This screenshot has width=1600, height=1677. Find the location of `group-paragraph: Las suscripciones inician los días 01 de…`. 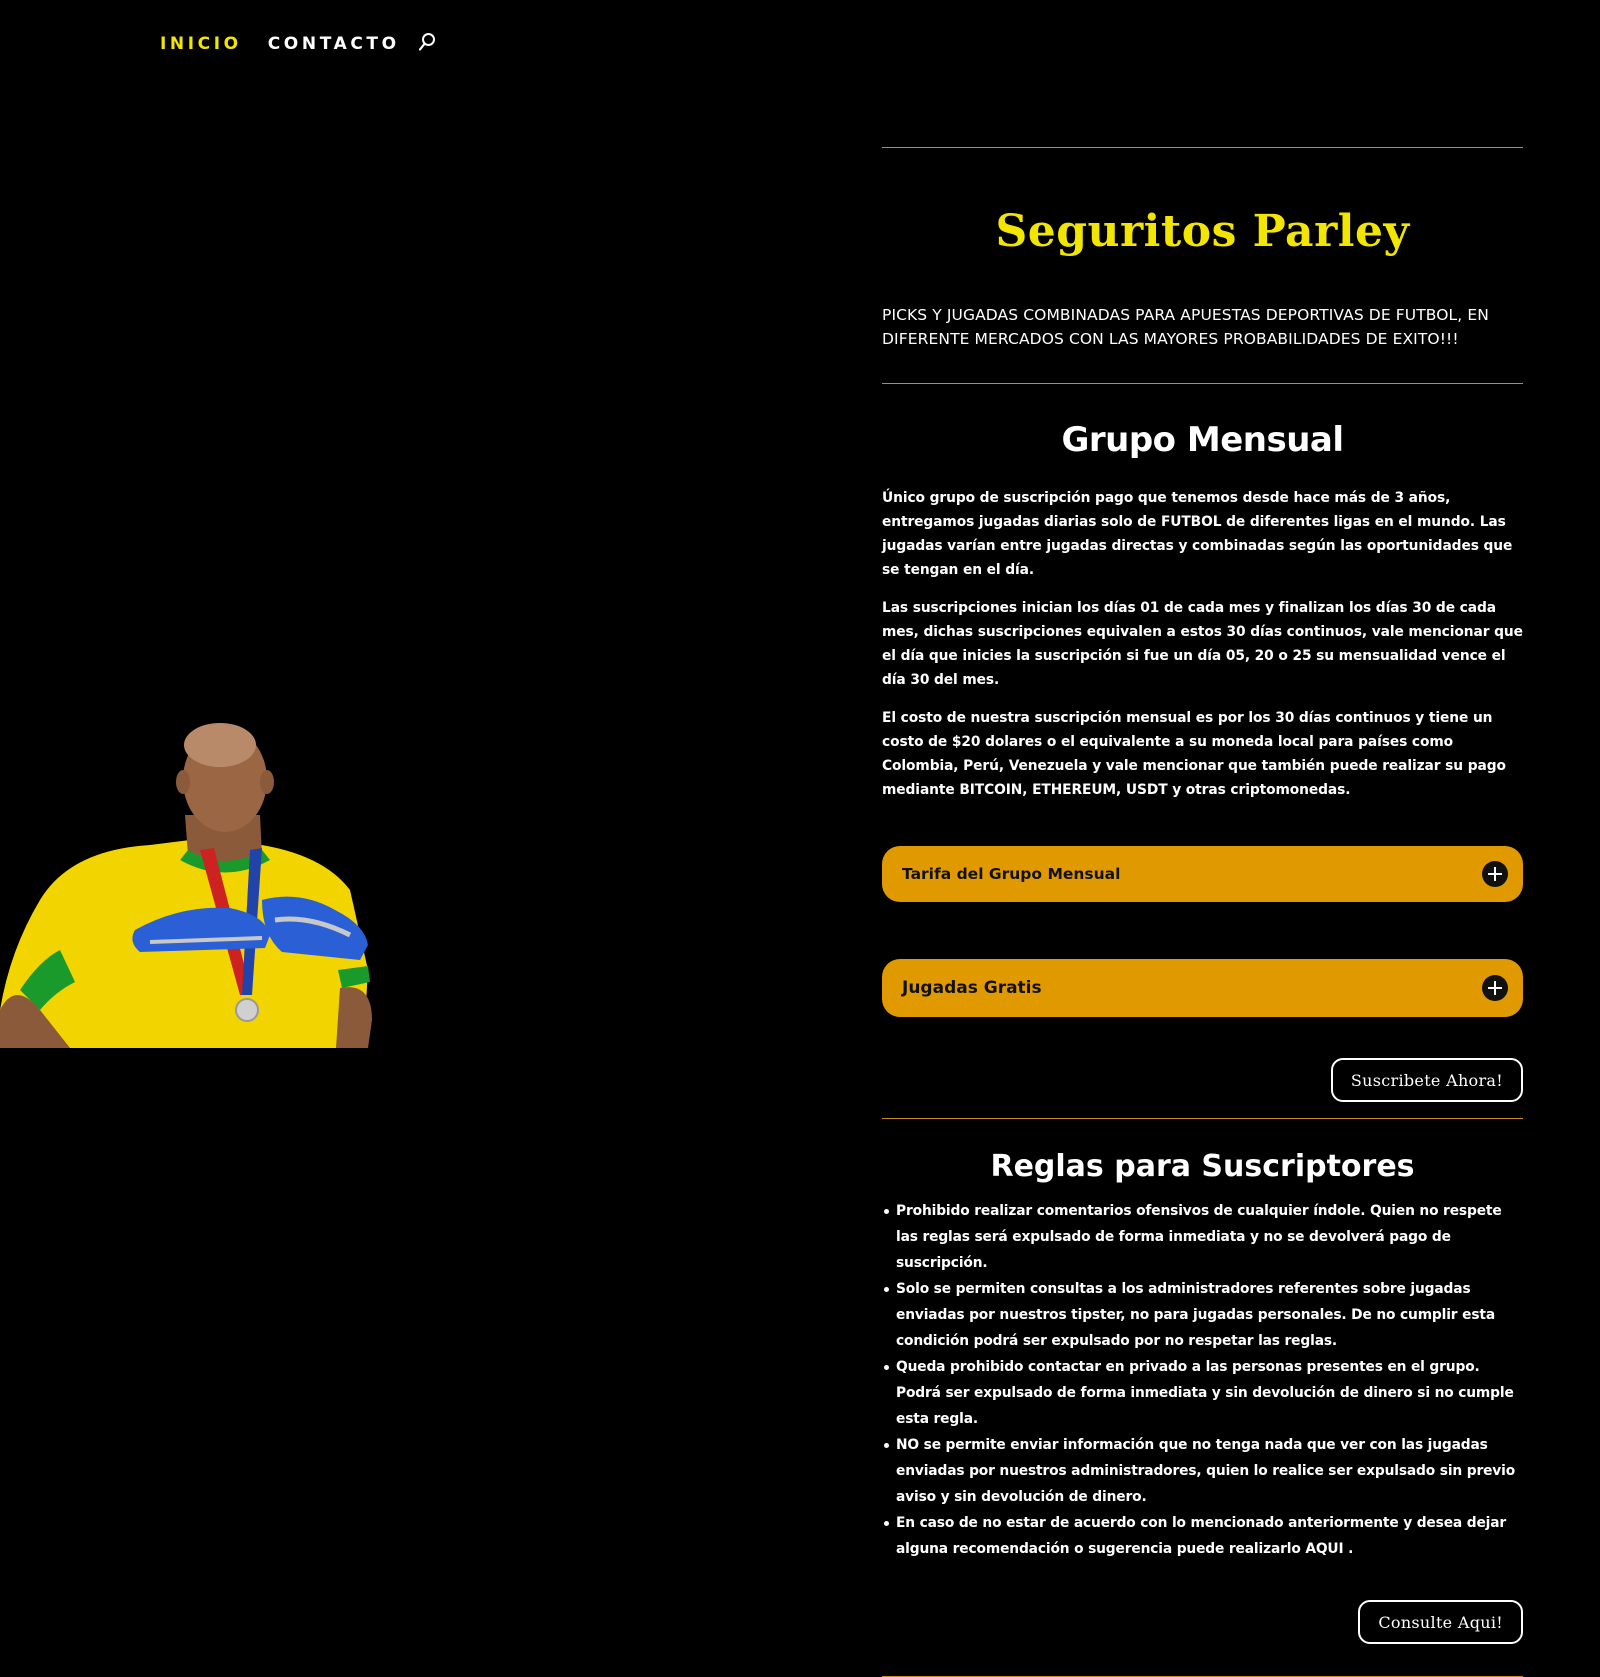

group-paragraph: Las suscripciones inician los días 01 de… is located at coordinates (1202, 644).